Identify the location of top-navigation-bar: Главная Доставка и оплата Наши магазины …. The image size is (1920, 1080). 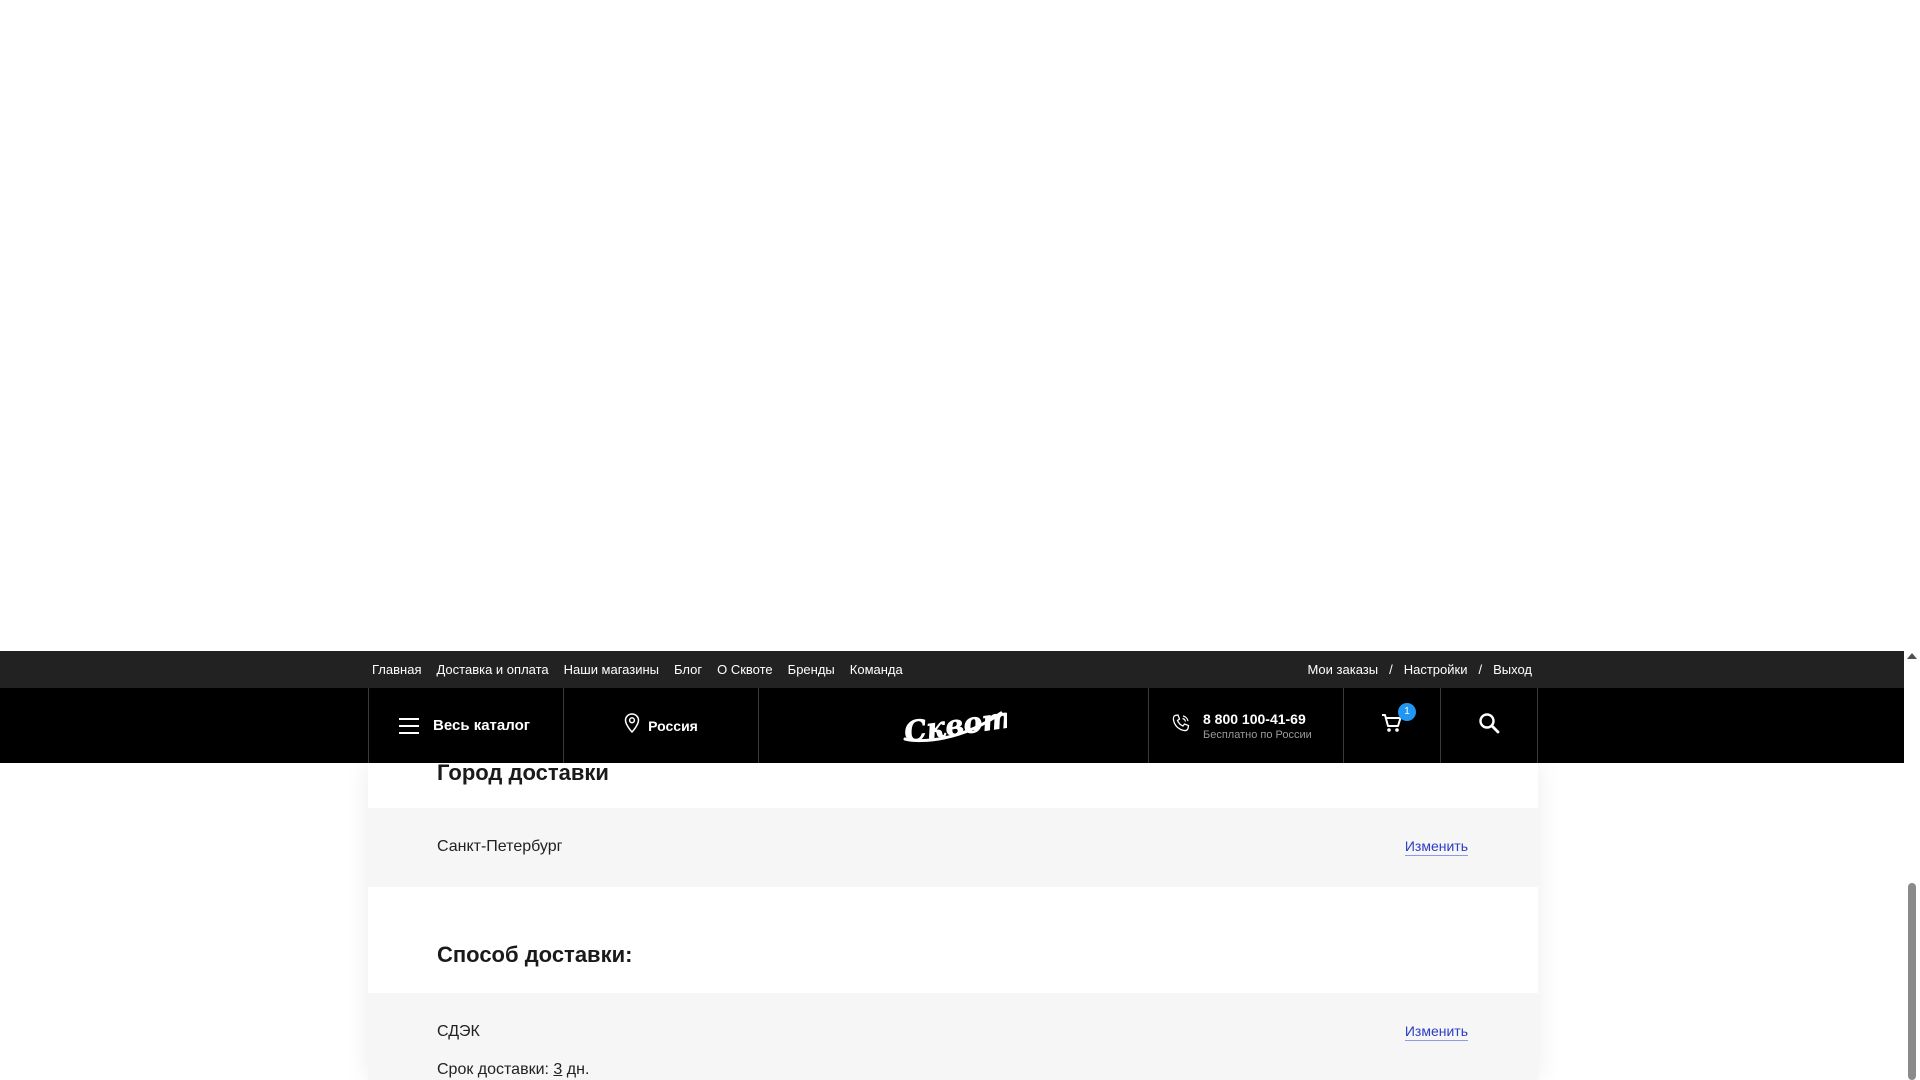
(952, 669).